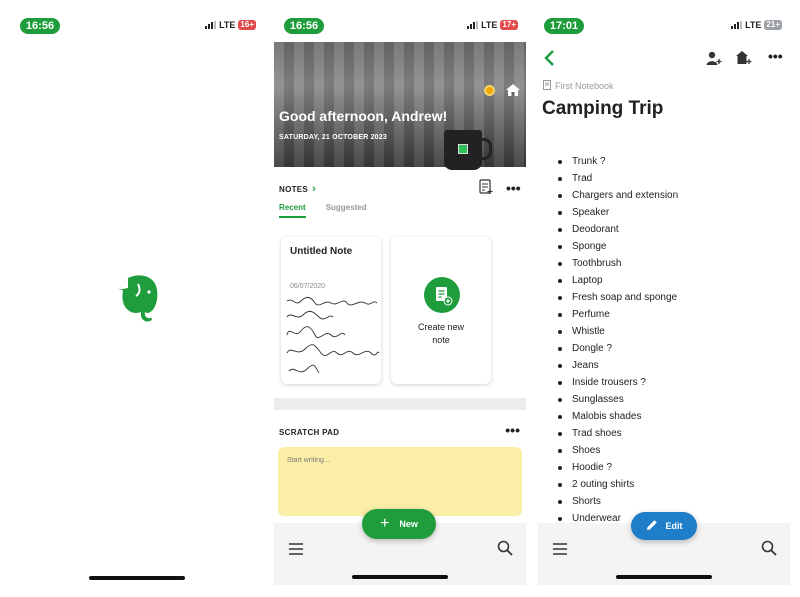 The image size is (800, 597). I want to click on section-divider, so click(400, 404).